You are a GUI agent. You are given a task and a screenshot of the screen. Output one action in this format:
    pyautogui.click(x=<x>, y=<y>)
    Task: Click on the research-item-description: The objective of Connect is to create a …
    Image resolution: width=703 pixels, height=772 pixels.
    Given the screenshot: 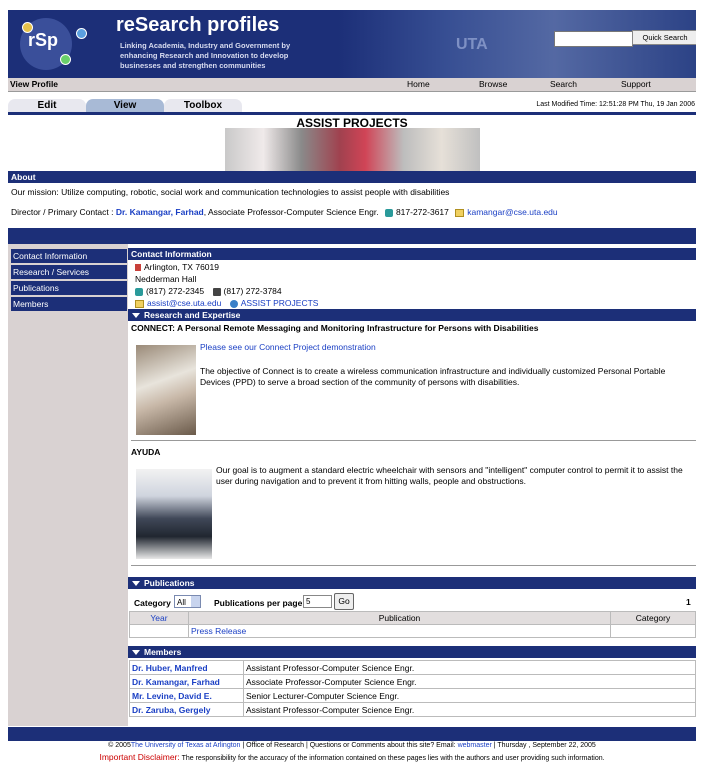 What is the action you would take?
    pyautogui.click(x=433, y=376)
    